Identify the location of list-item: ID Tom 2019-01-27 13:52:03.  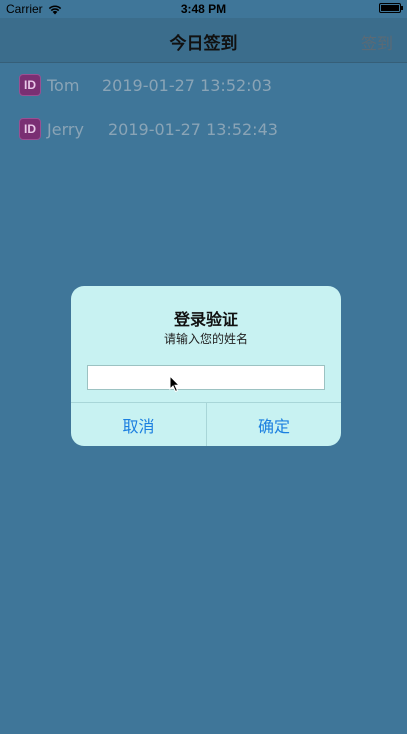
(203, 85).